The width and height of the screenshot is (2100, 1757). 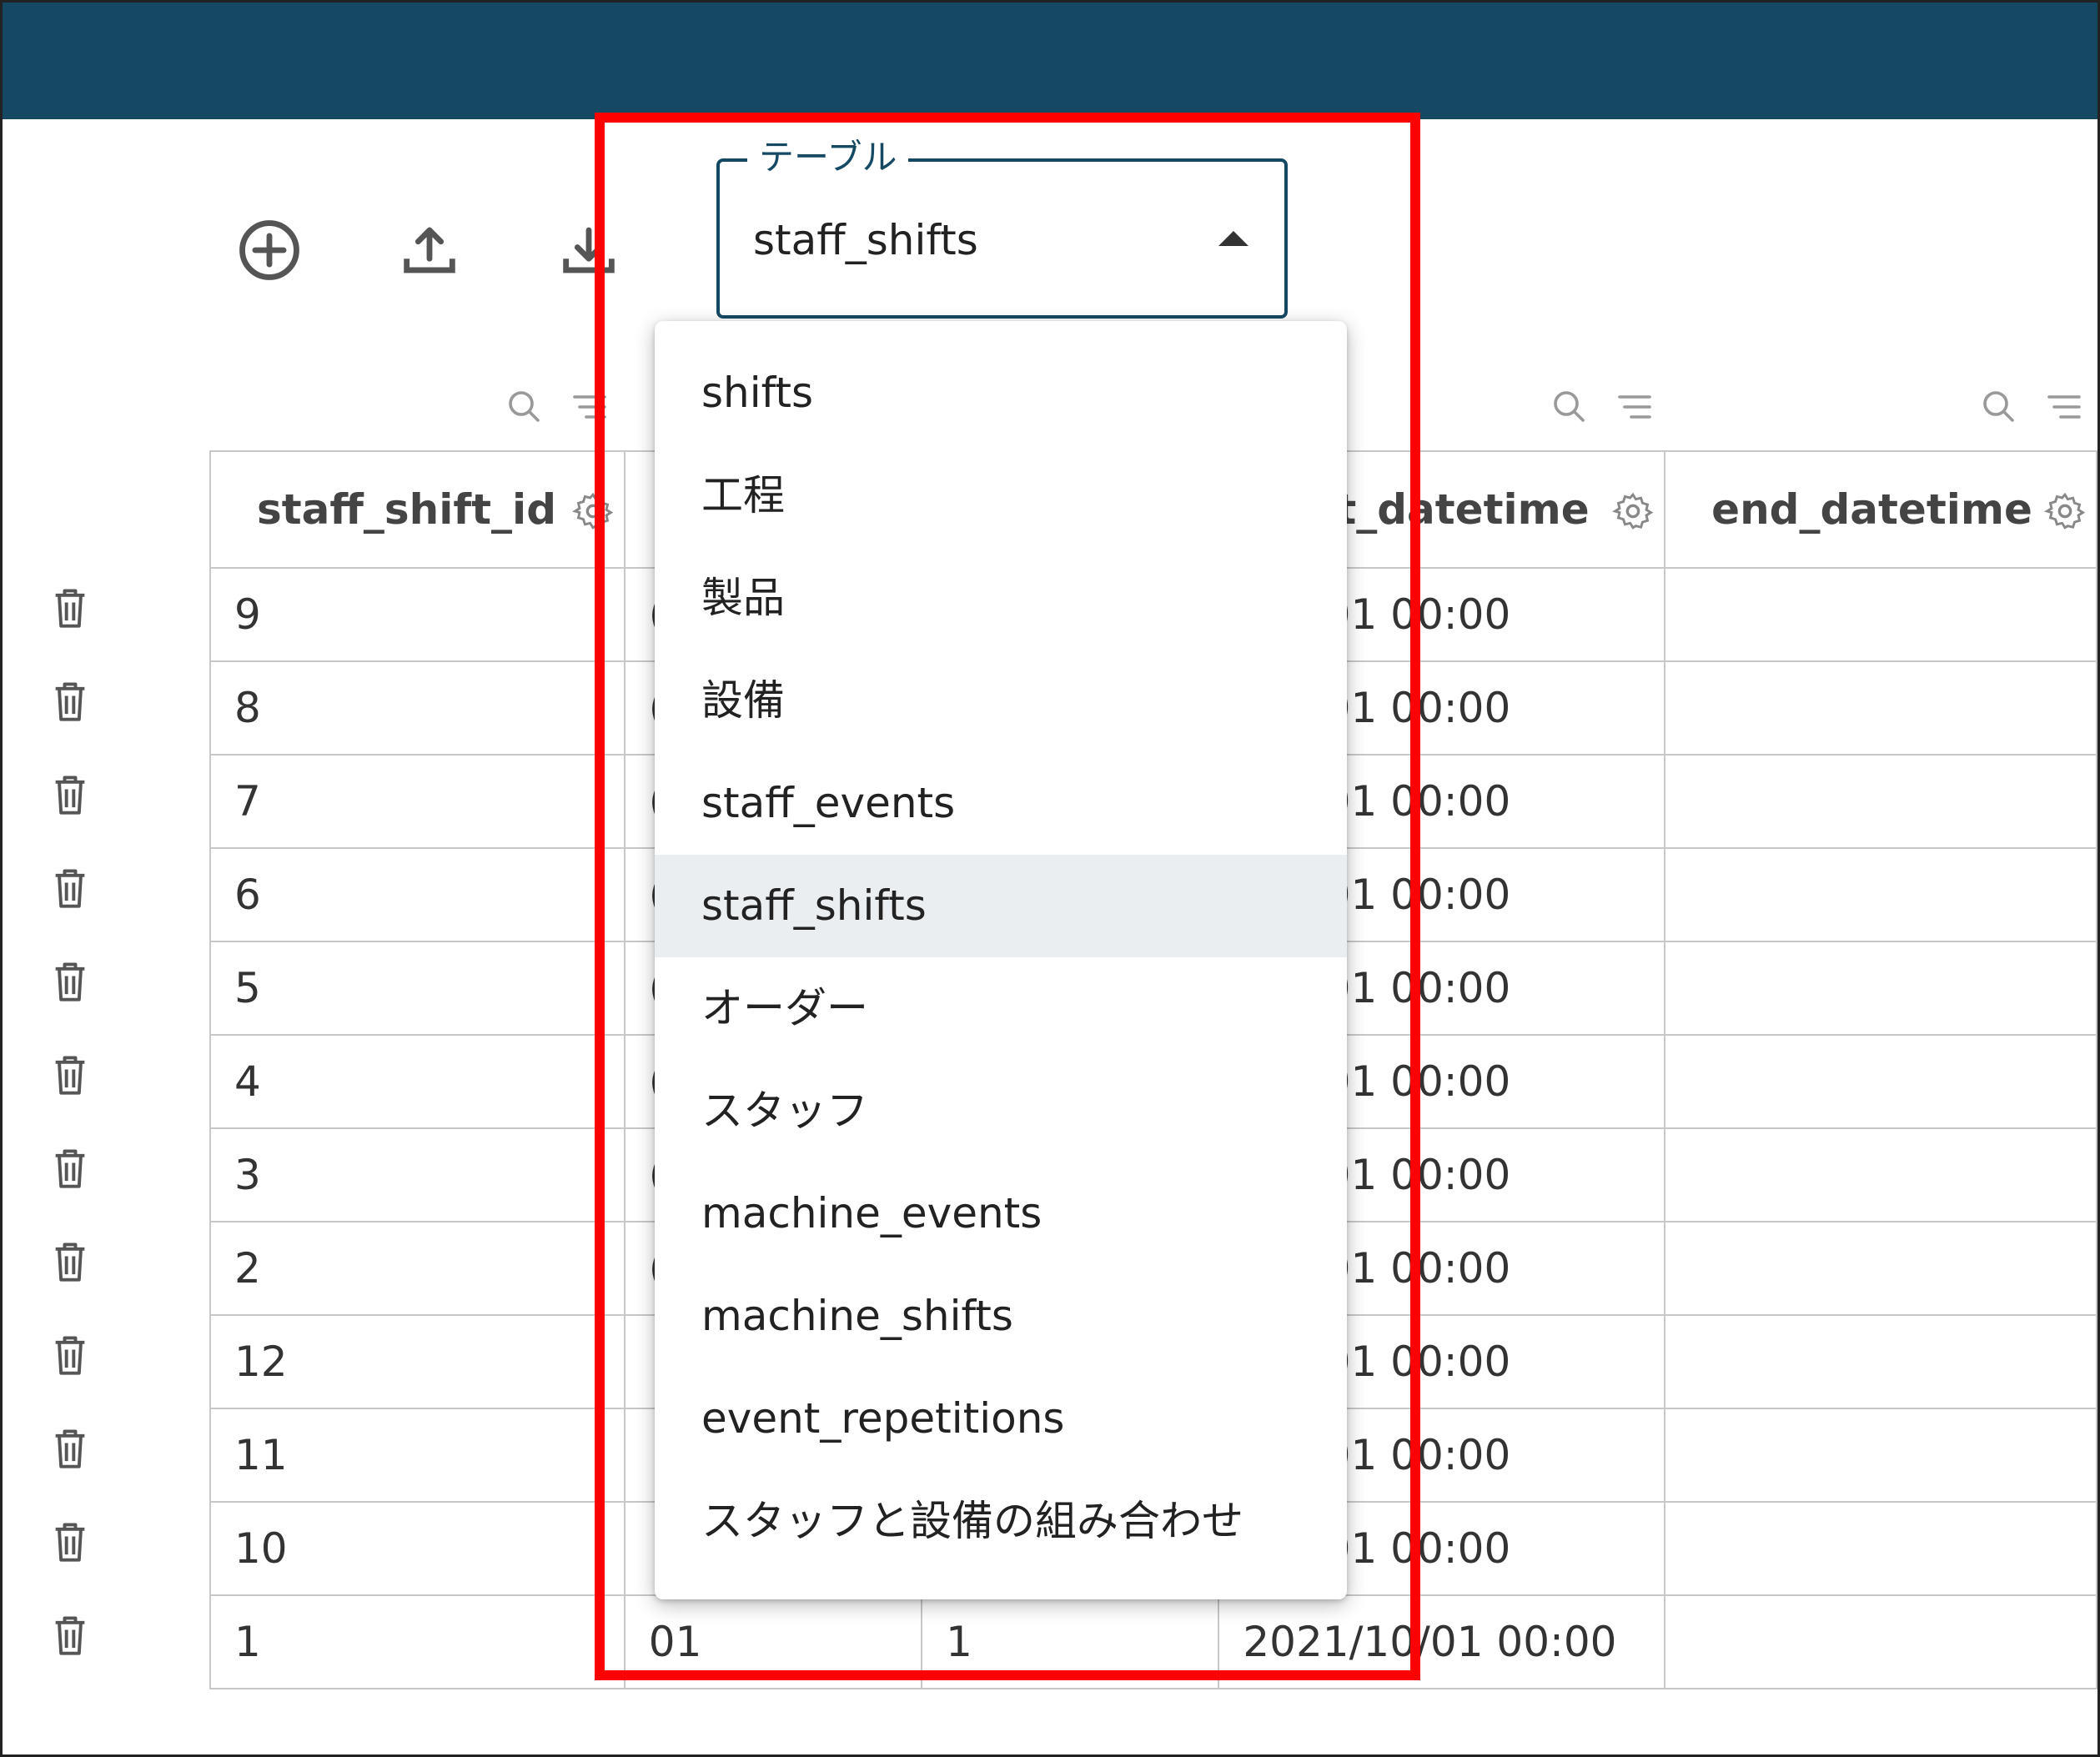 What do you see at coordinates (417, 989) in the screenshot?
I see `table-cell: 5` at bounding box center [417, 989].